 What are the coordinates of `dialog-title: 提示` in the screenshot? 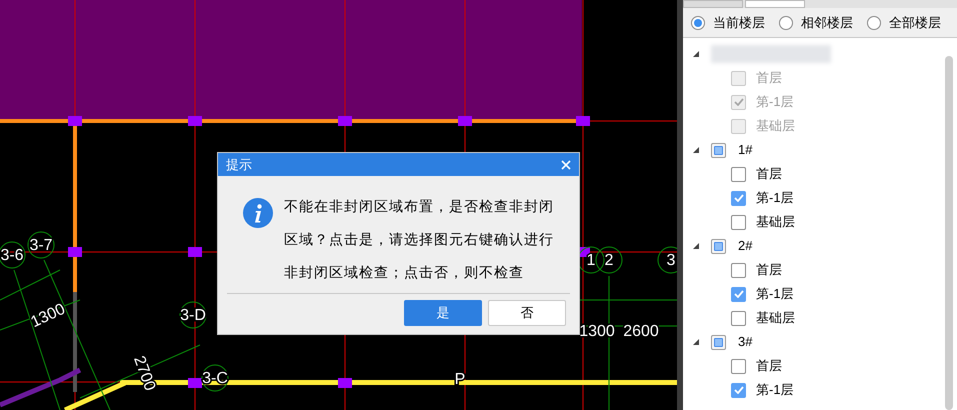 It's located at (239, 165).